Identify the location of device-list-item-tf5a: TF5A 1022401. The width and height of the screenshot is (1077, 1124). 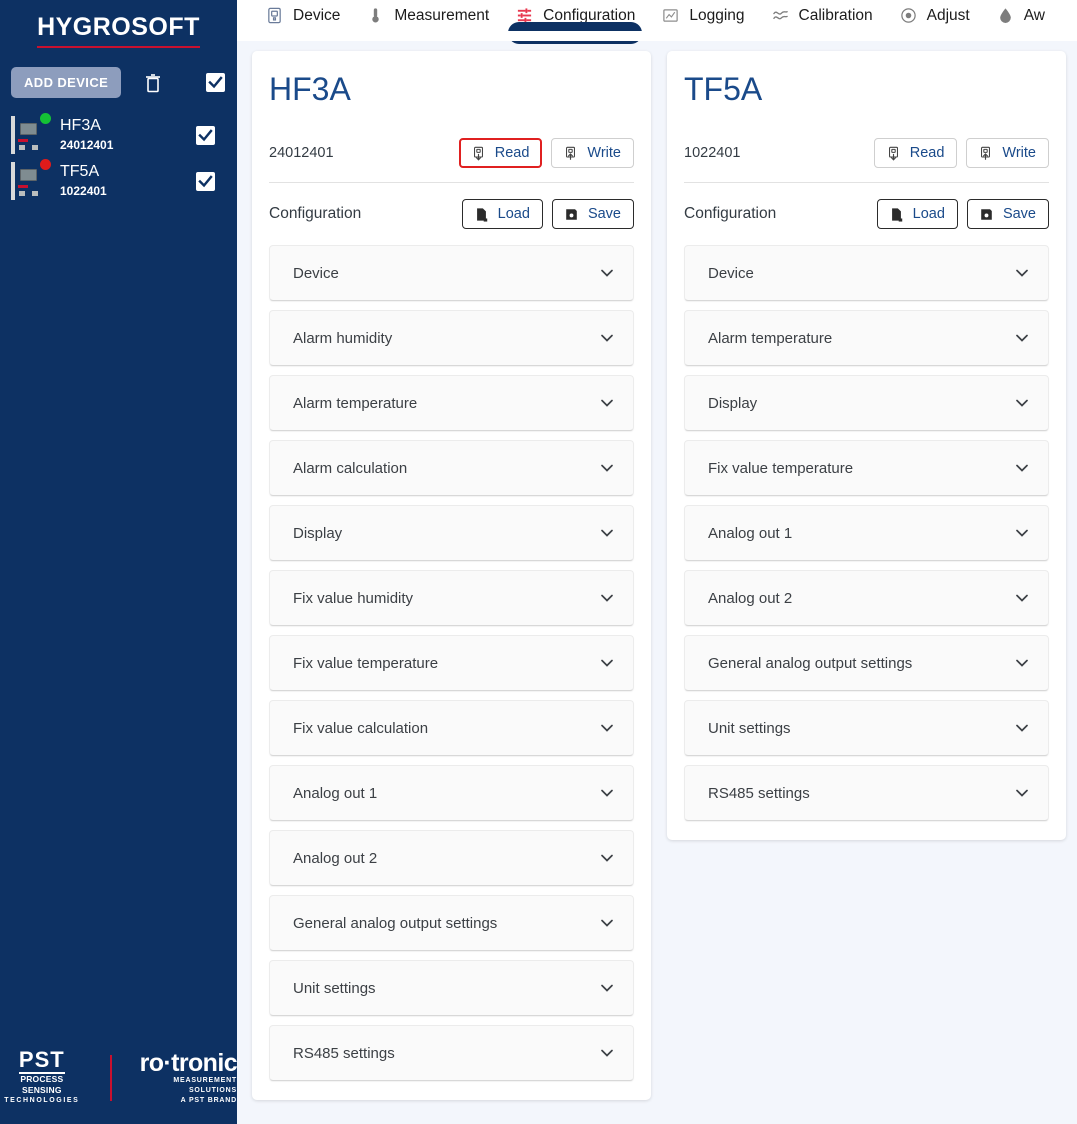
(118, 181).